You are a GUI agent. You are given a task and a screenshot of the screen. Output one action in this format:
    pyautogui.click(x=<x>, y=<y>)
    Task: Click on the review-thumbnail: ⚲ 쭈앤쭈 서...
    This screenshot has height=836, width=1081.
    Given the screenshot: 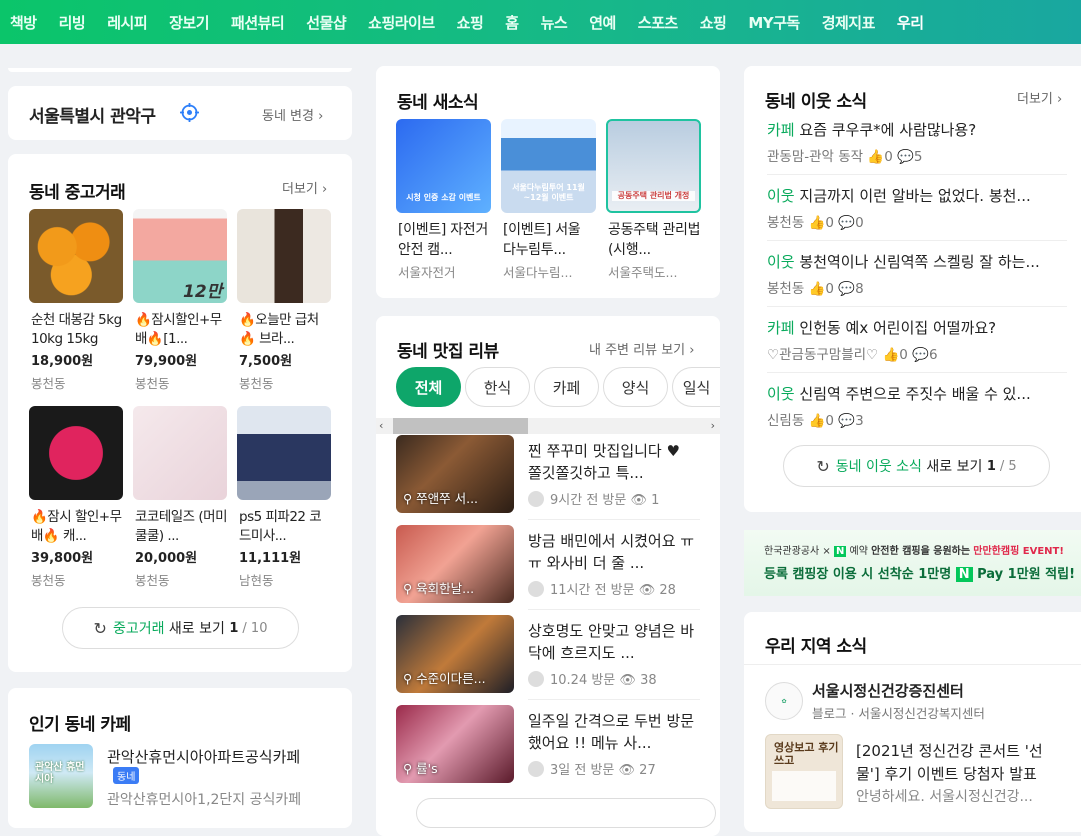 What is the action you would take?
    pyautogui.click(x=455, y=474)
    